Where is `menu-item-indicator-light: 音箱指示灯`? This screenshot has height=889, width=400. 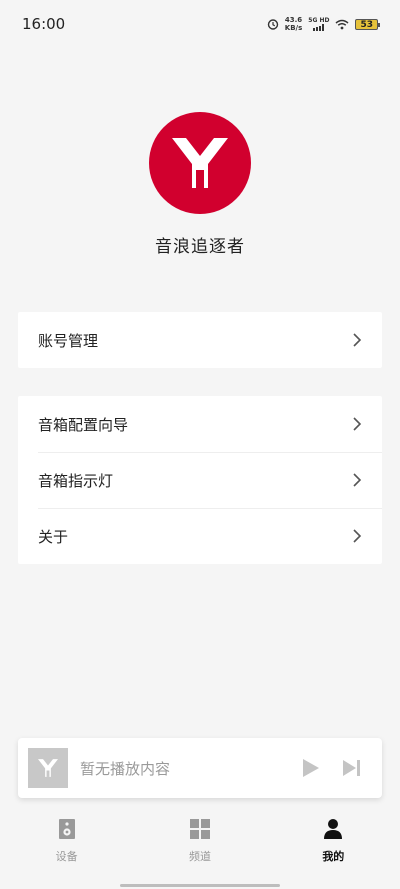
menu-item-indicator-light: 音箱指示灯 is located at coordinates (200, 480).